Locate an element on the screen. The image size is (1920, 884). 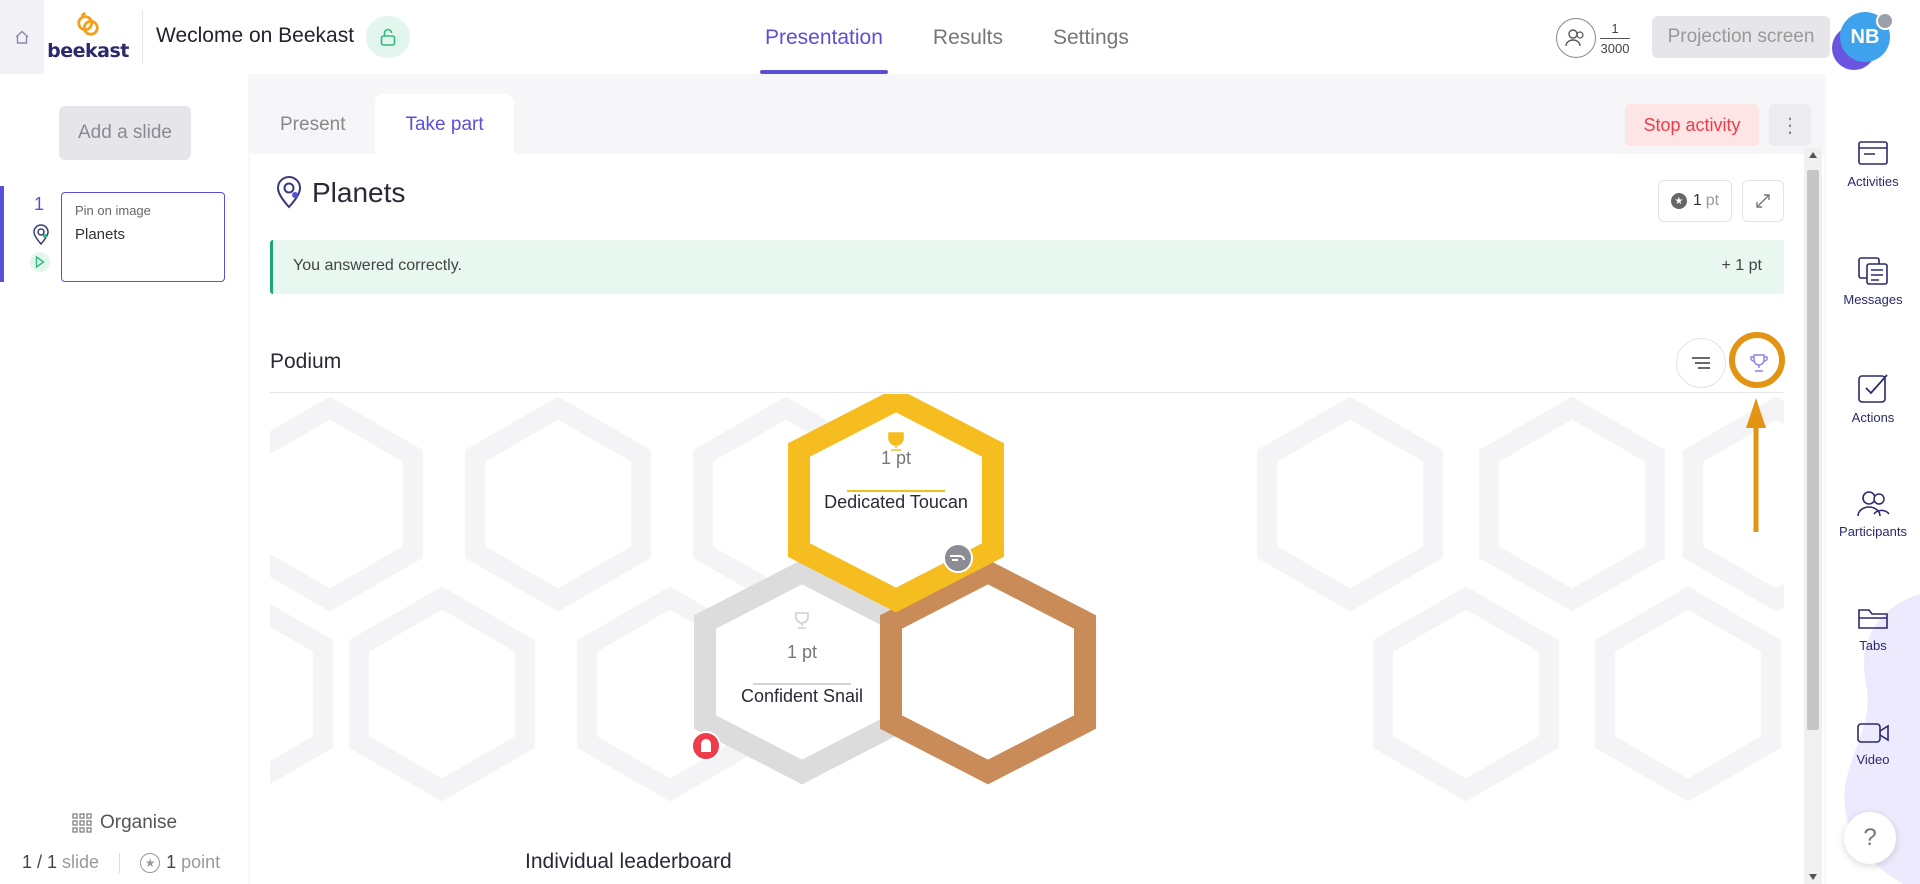
second-points: 1 pt is located at coordinates (802, 652).